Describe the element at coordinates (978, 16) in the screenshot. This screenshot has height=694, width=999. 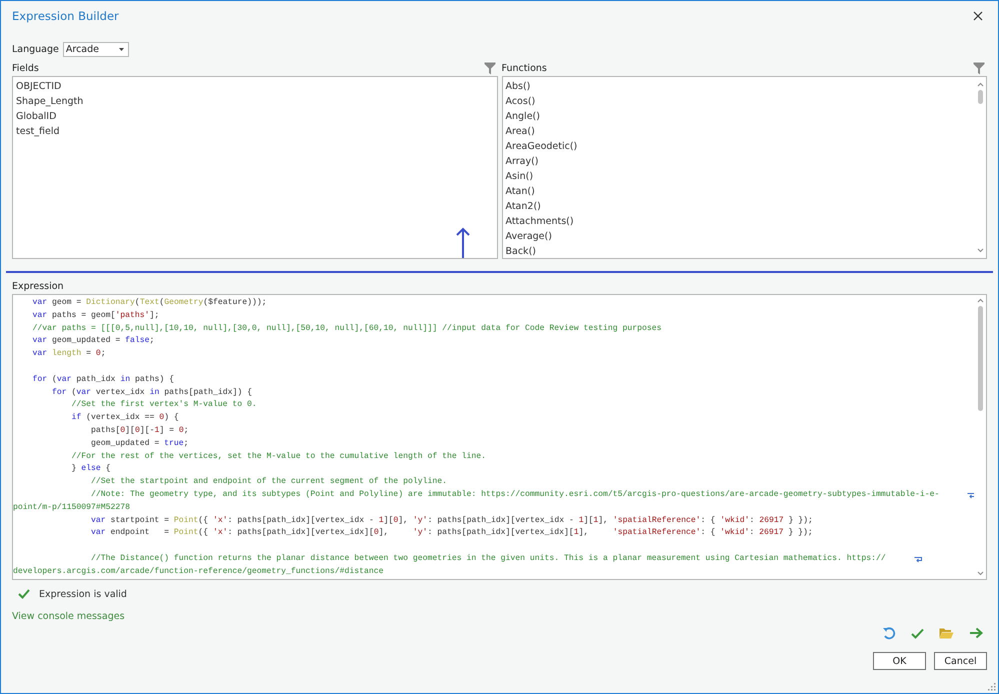
I see `close-icon` at that location.